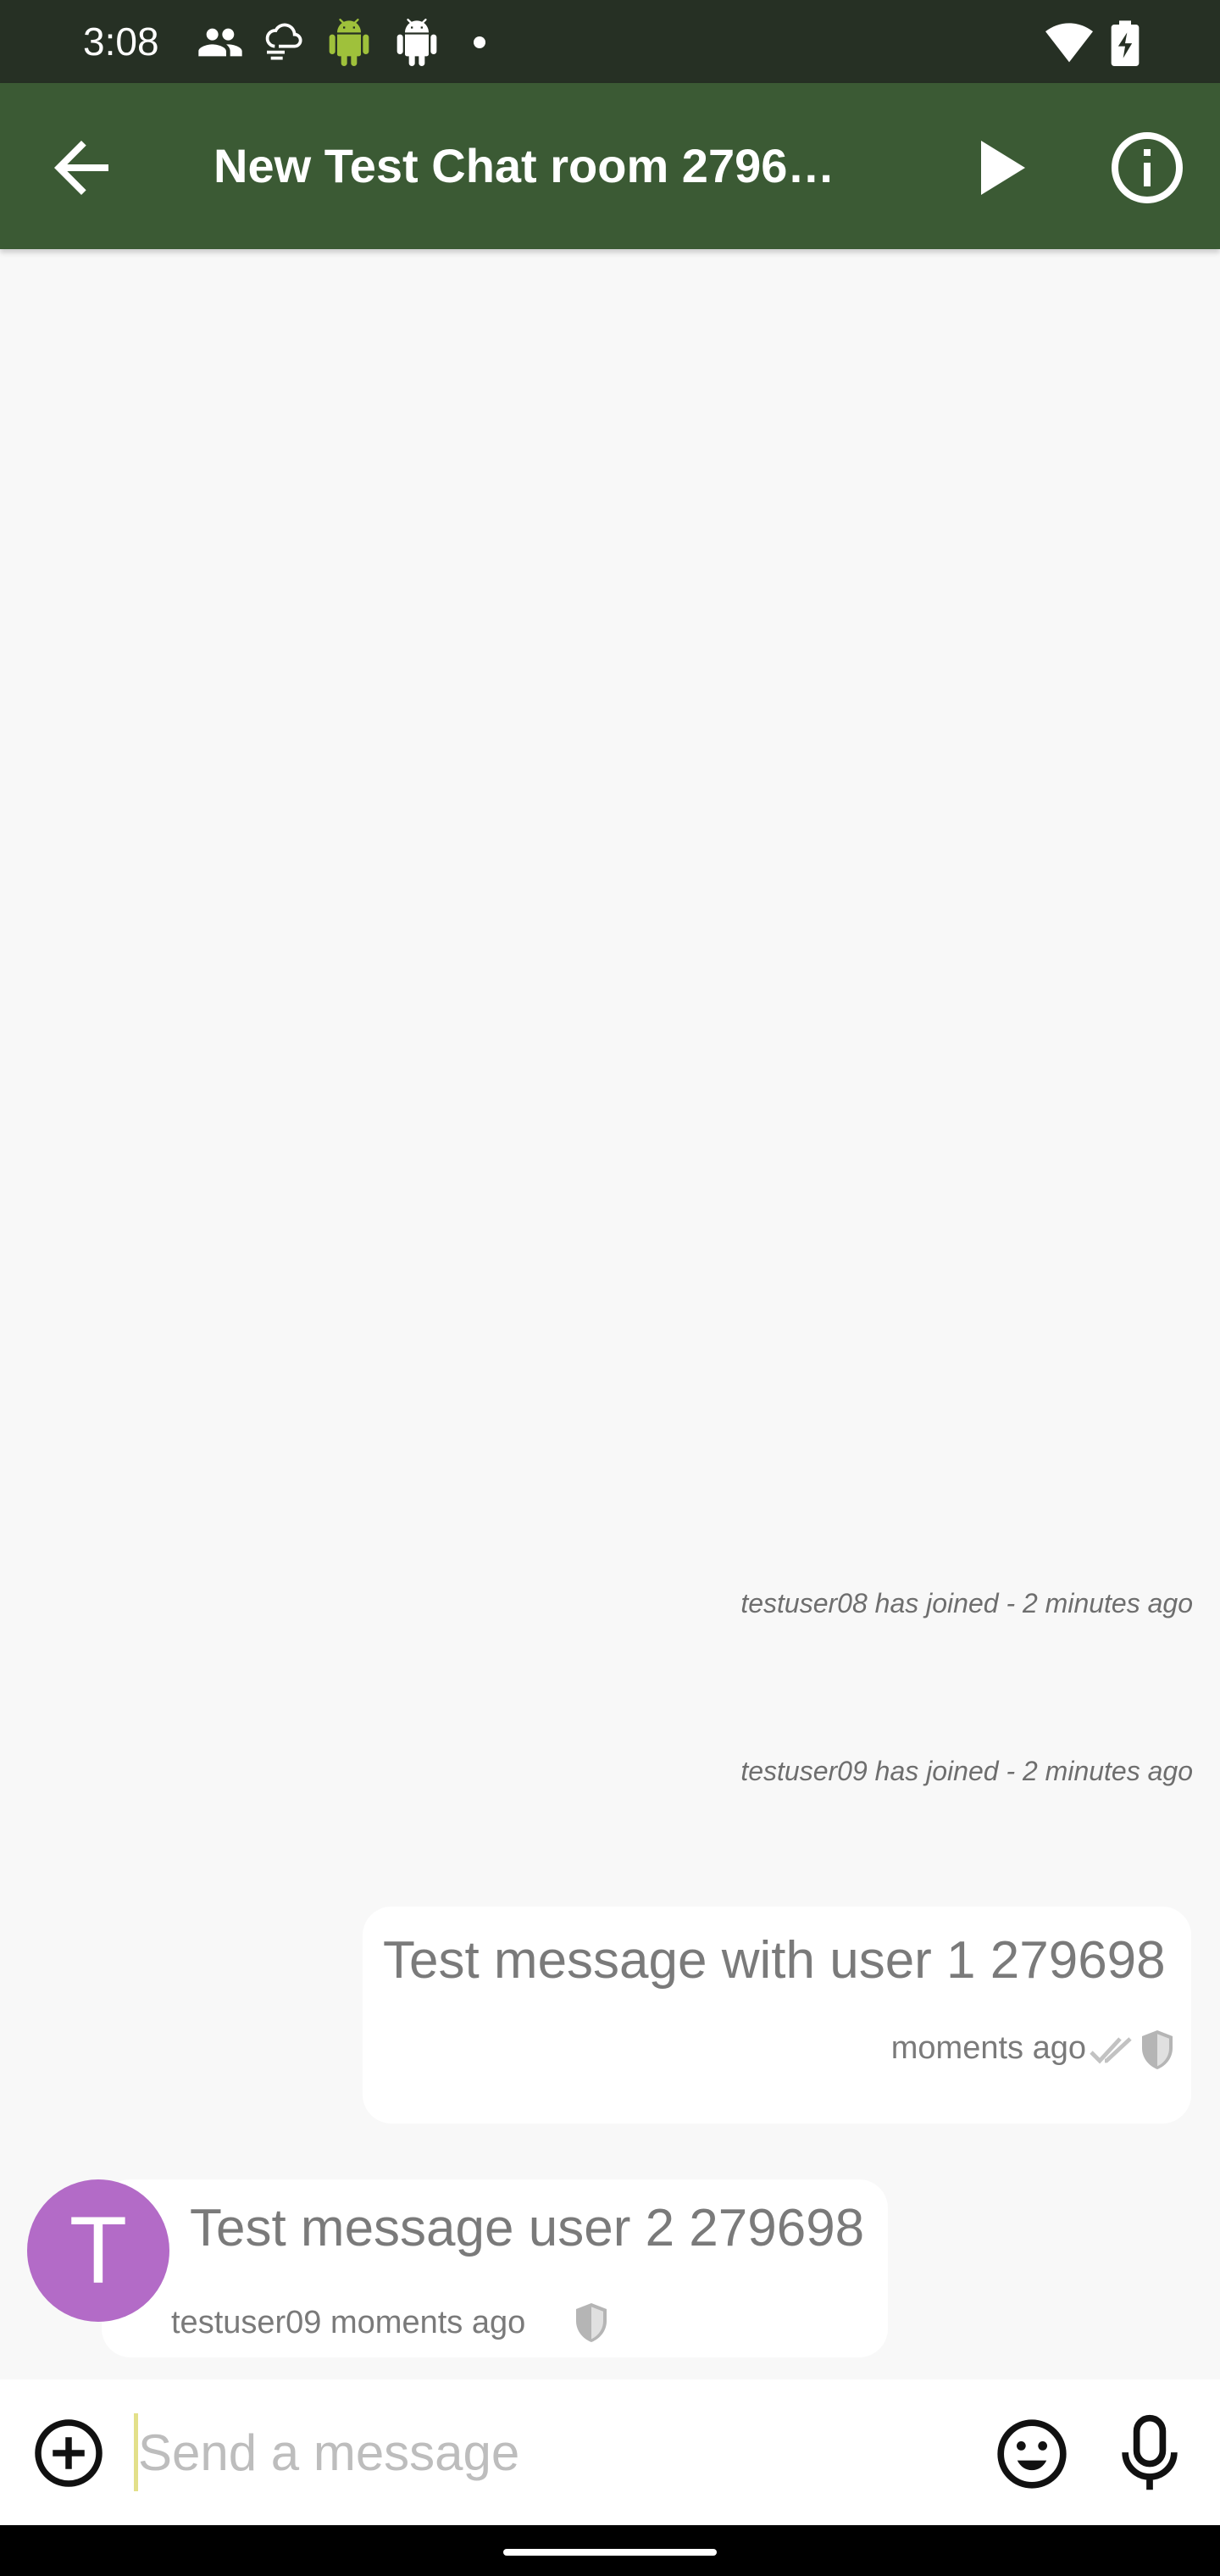 The width and height of the screenshot is (1220, 2576). What do you see at coordinates (966, 1603) in the screenshot?
I see `system-message: testuser08 has joined - 2 minutes ago` at bounding box center [966, 1603].